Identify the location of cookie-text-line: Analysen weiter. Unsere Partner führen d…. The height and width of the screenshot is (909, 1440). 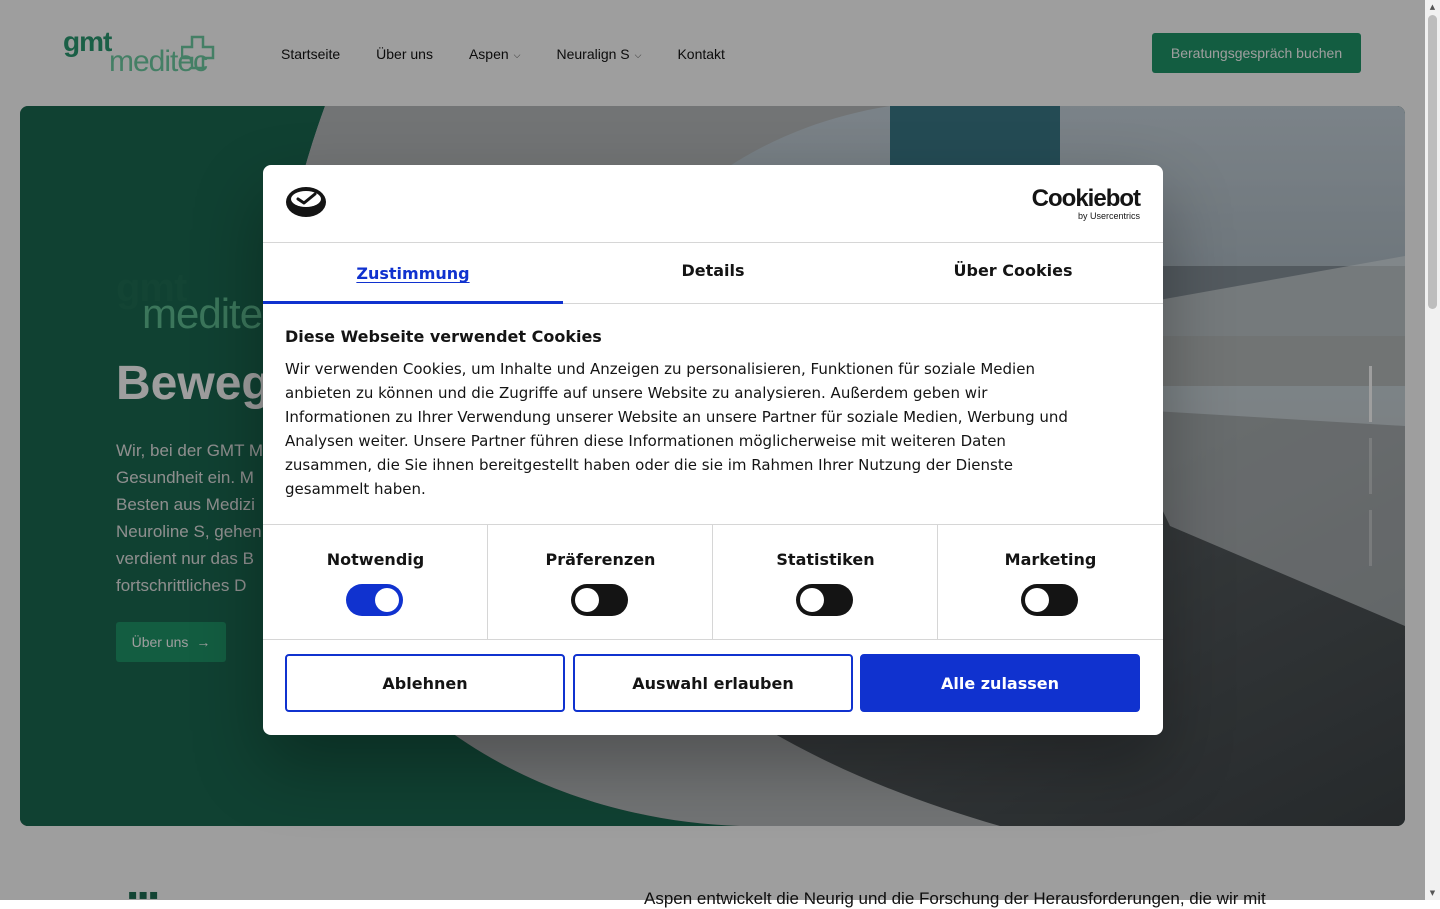
(645, 441).